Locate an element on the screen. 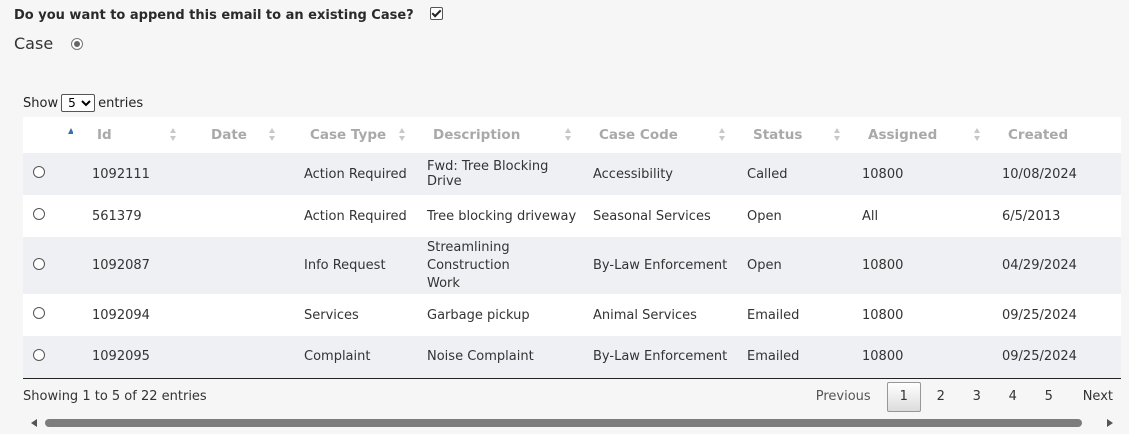 The width and height of the screenshot is (1129, 434). previous-page-button: Previous is located at coordinates (843, 397).